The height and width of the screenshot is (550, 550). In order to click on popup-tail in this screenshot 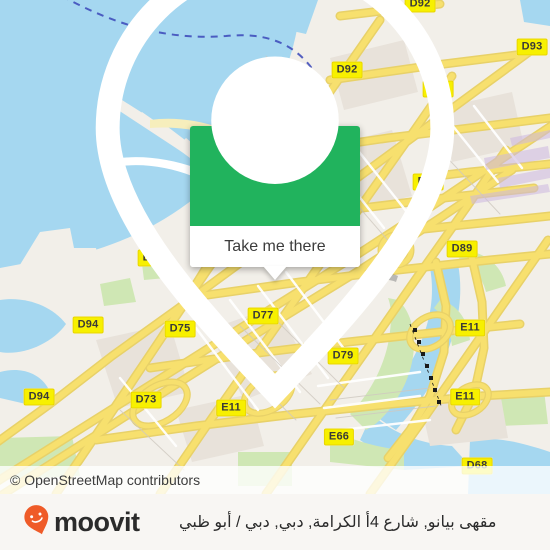, I will do `click(275, 273)`.